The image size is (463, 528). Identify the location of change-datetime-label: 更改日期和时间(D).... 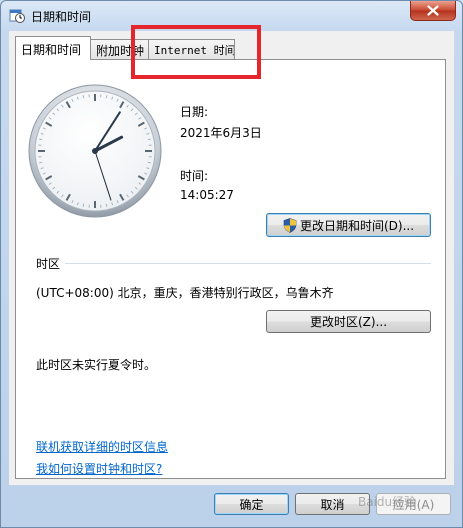
(357, 225).